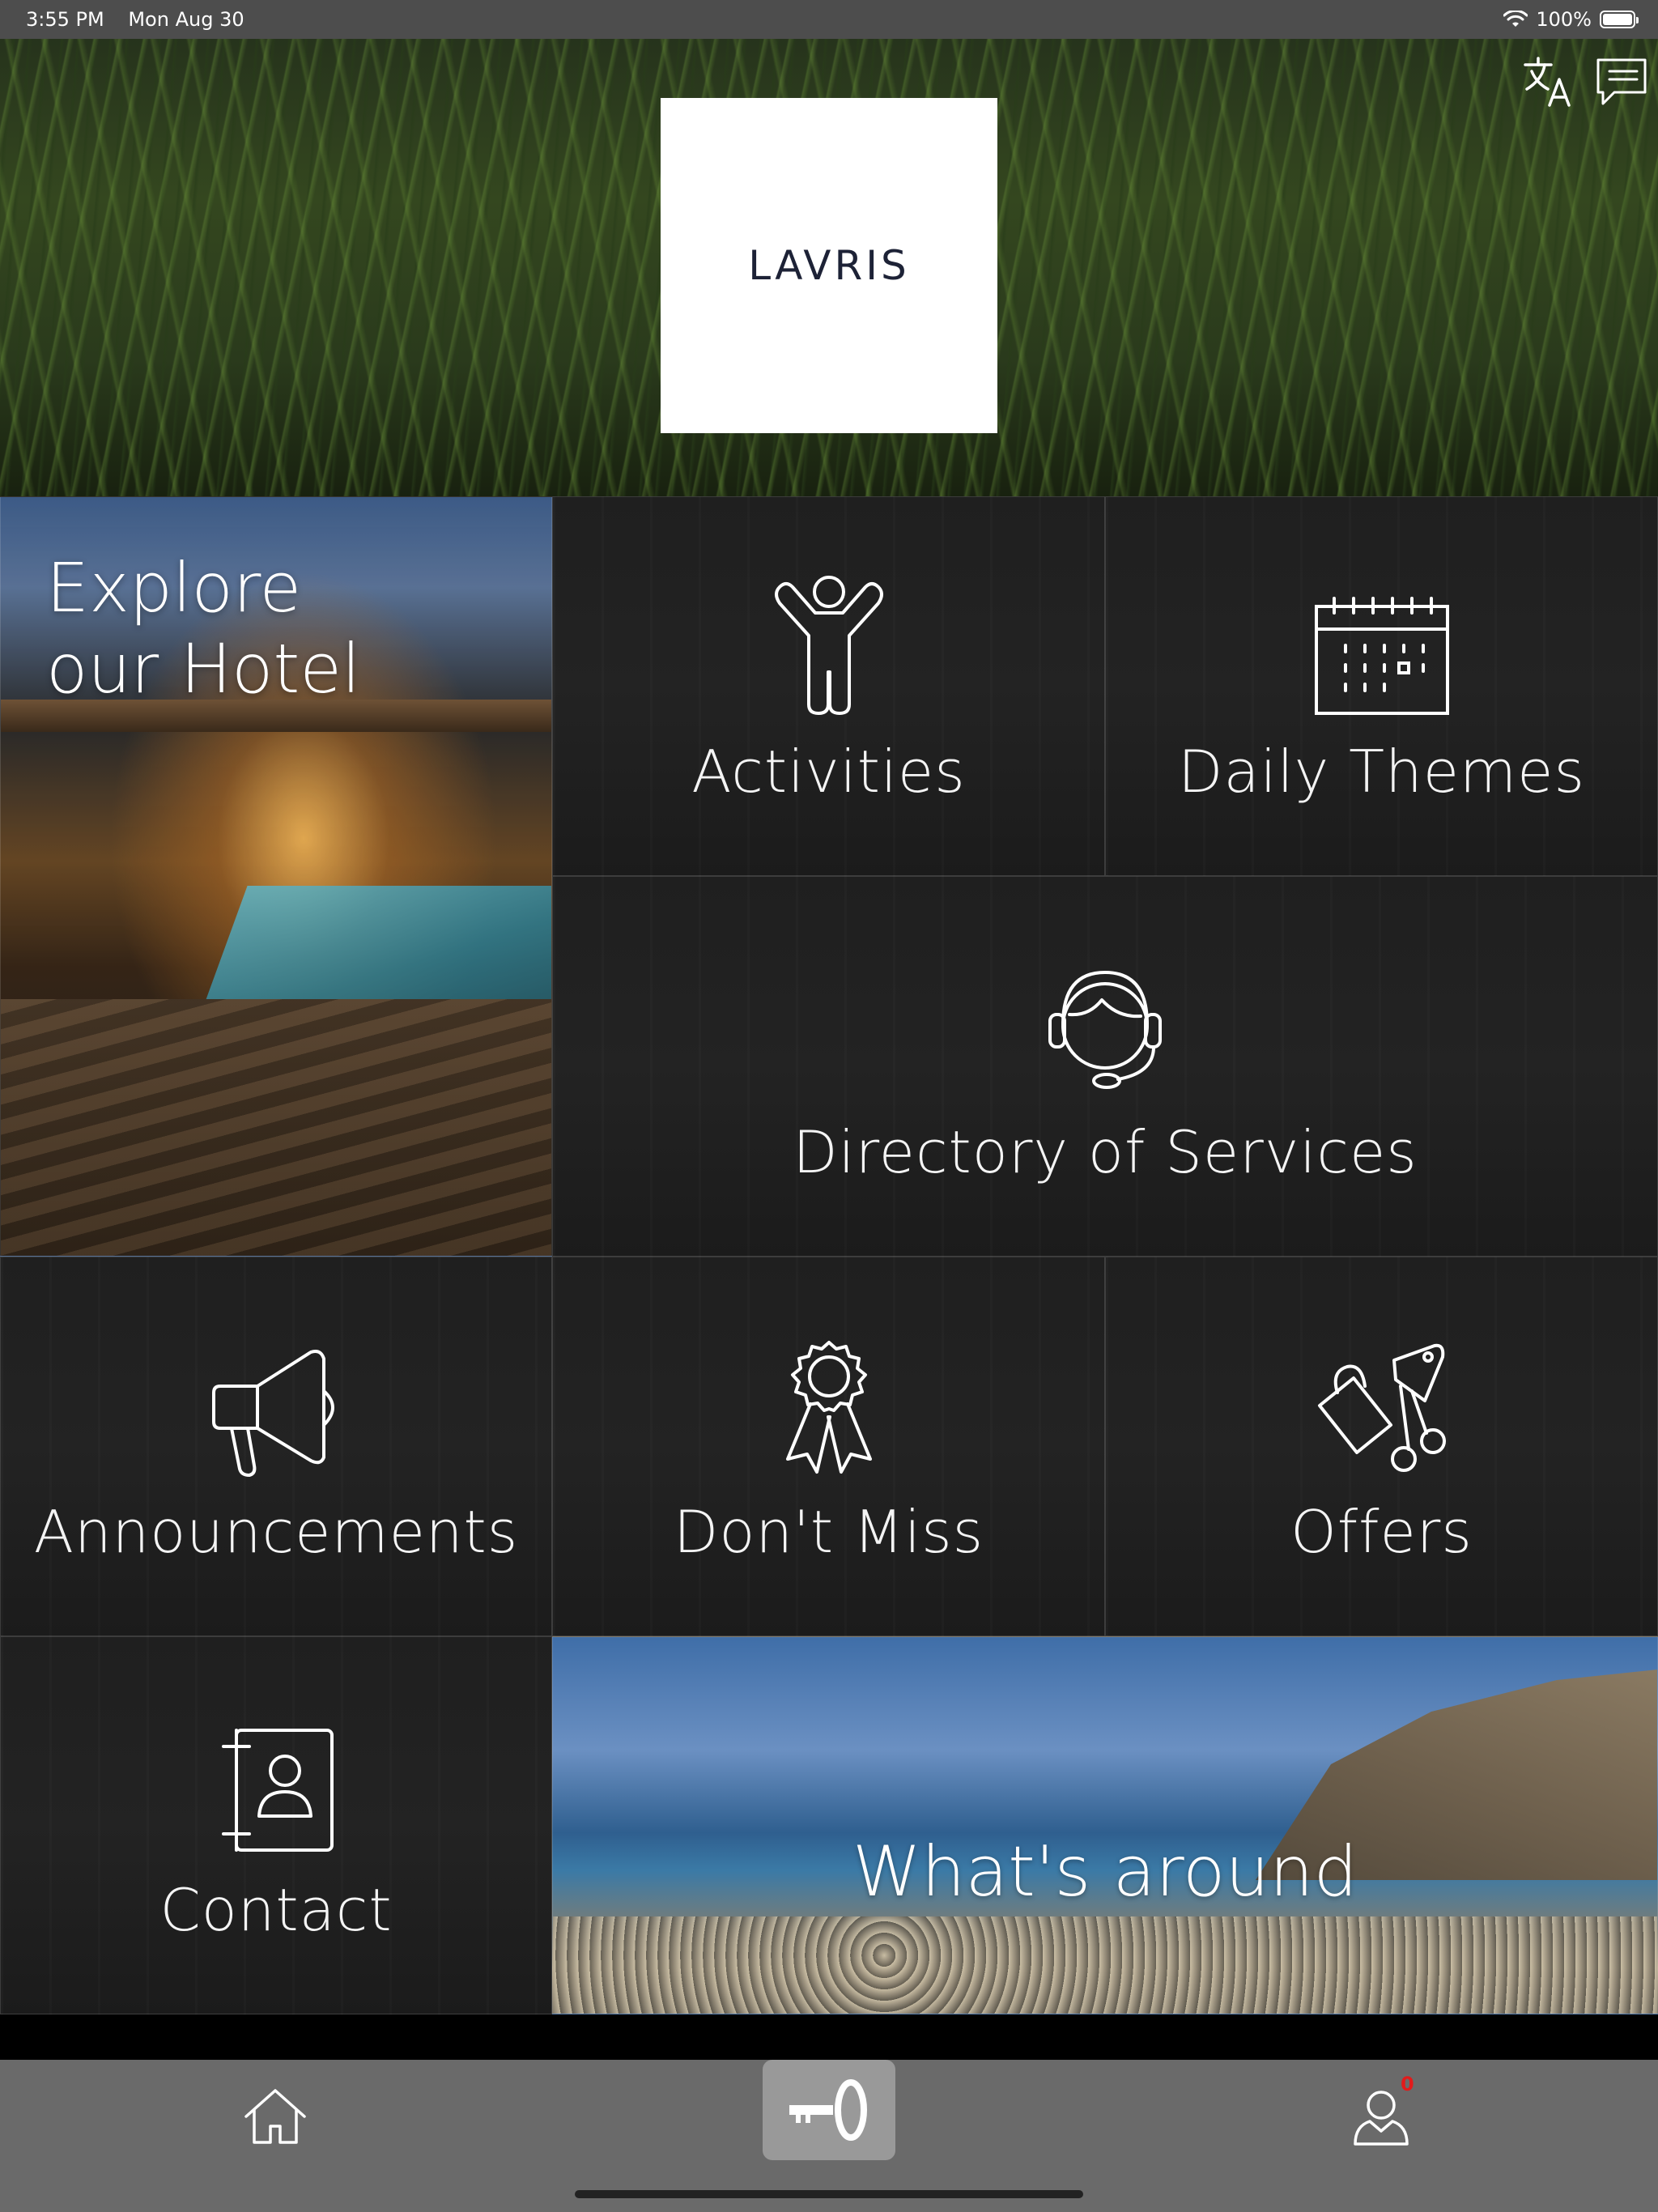  I want to click on activities-label: Activities, so click(828, 772).